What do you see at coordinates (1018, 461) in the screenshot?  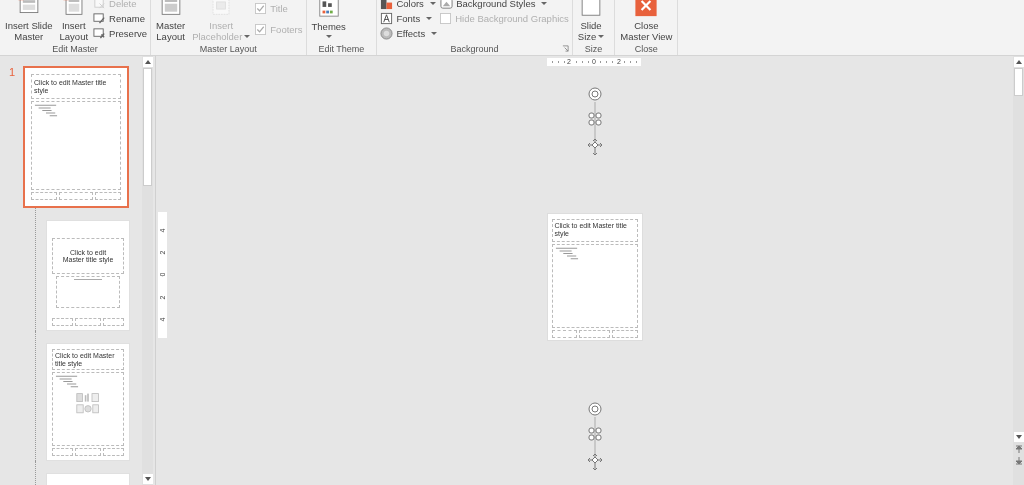 I see `next-slide-icon` at bounding box center [1018, 461].